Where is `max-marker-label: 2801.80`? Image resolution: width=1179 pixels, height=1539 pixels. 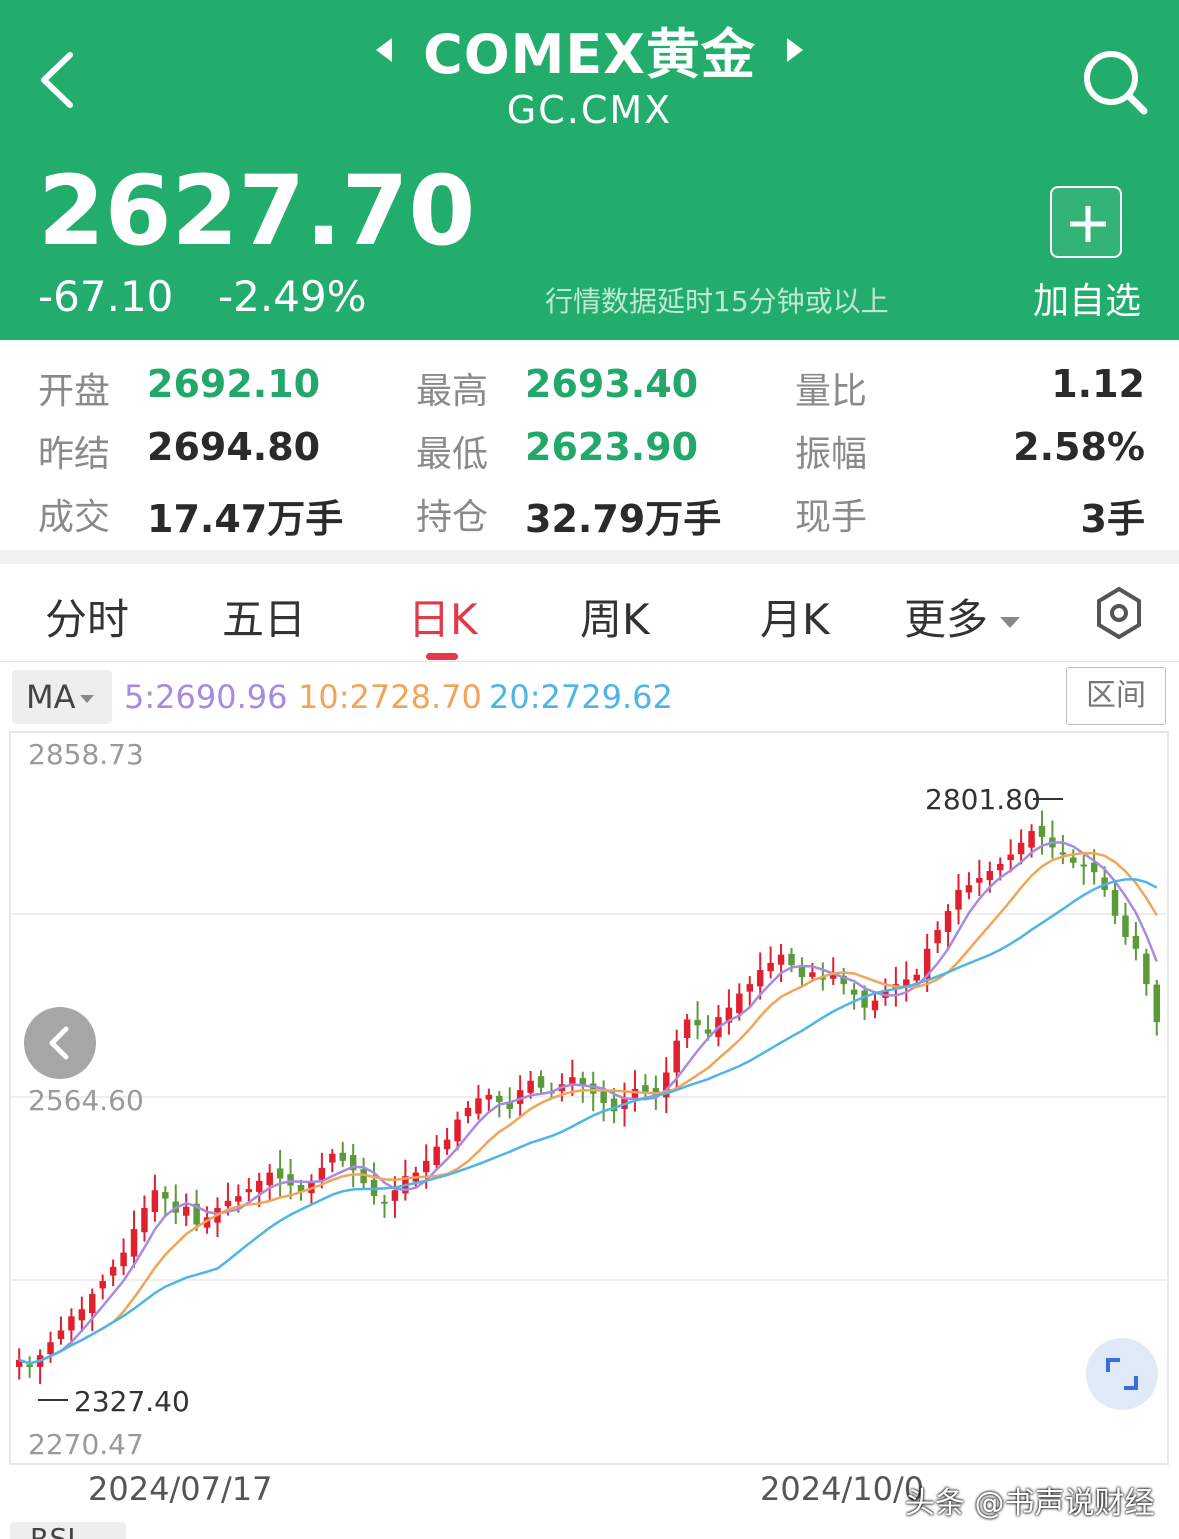
max-marker-label: 2801.80 is located at coordinates (983, 799).